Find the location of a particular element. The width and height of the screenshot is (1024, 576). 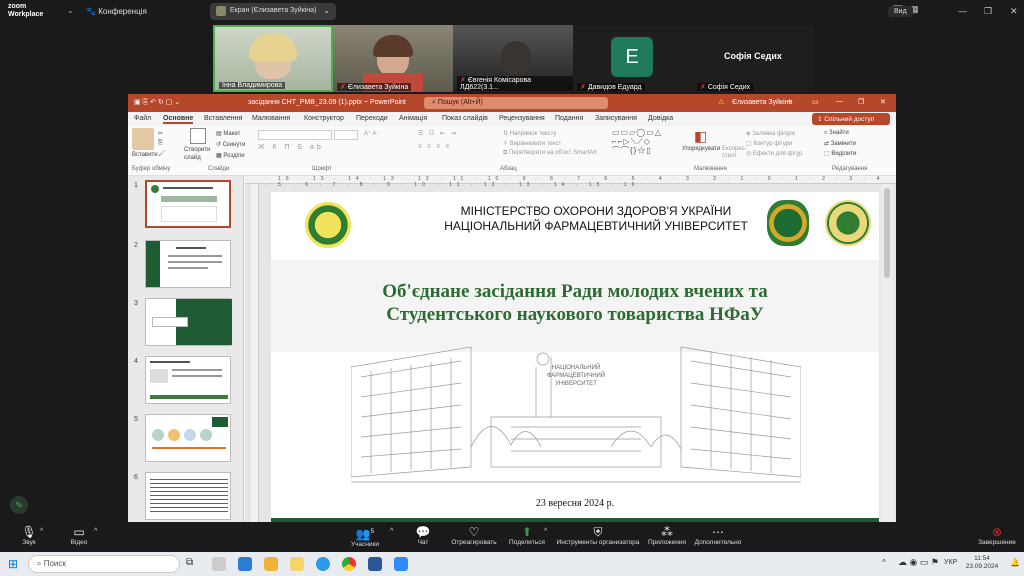

video-tile: Софія Седих ✗ Софія Седих is located at coordinates (753, 58).